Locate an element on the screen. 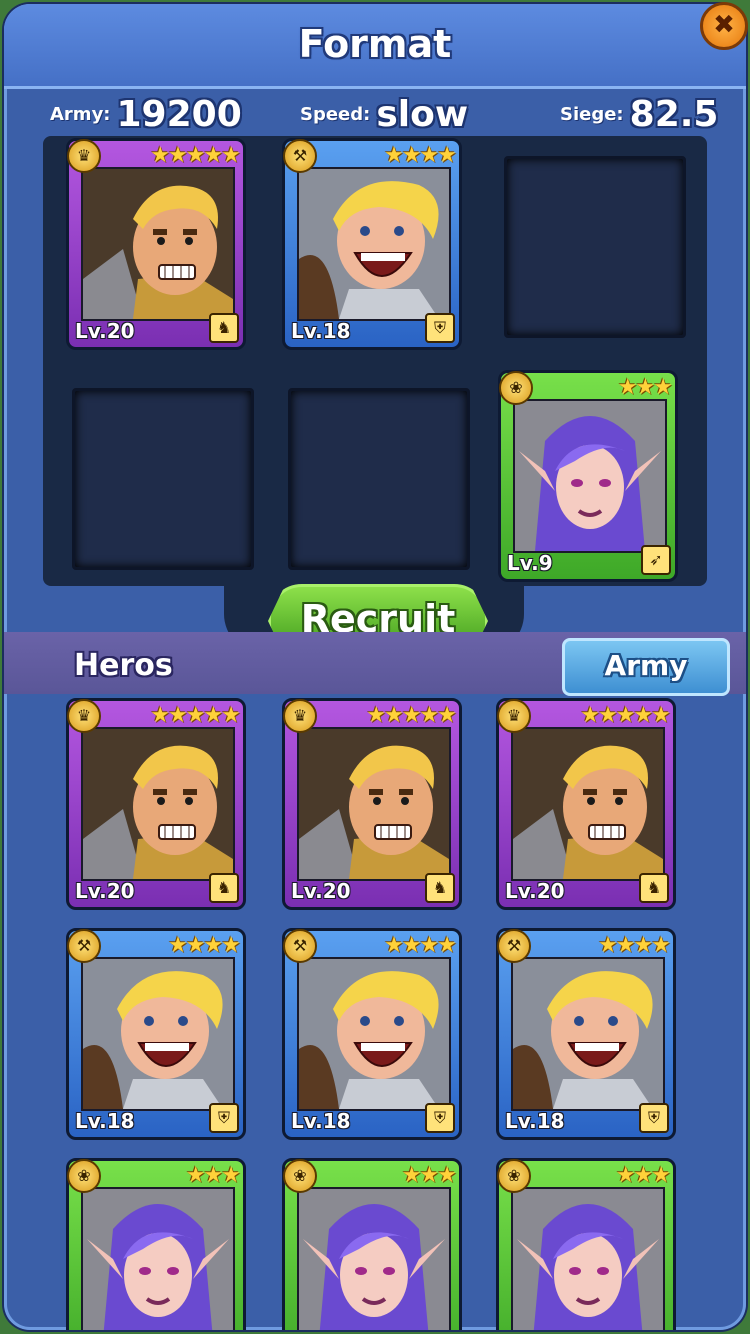 The image size is (750, 1334). hero-level: Lv.9 is located at coordinates (530, 563).